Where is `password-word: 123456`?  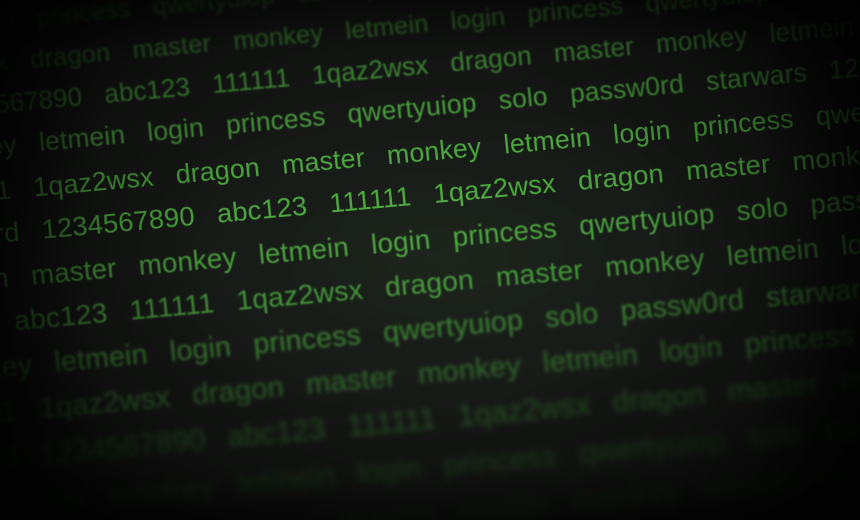 password-word: 123456 is located at coordinates (843, 67).